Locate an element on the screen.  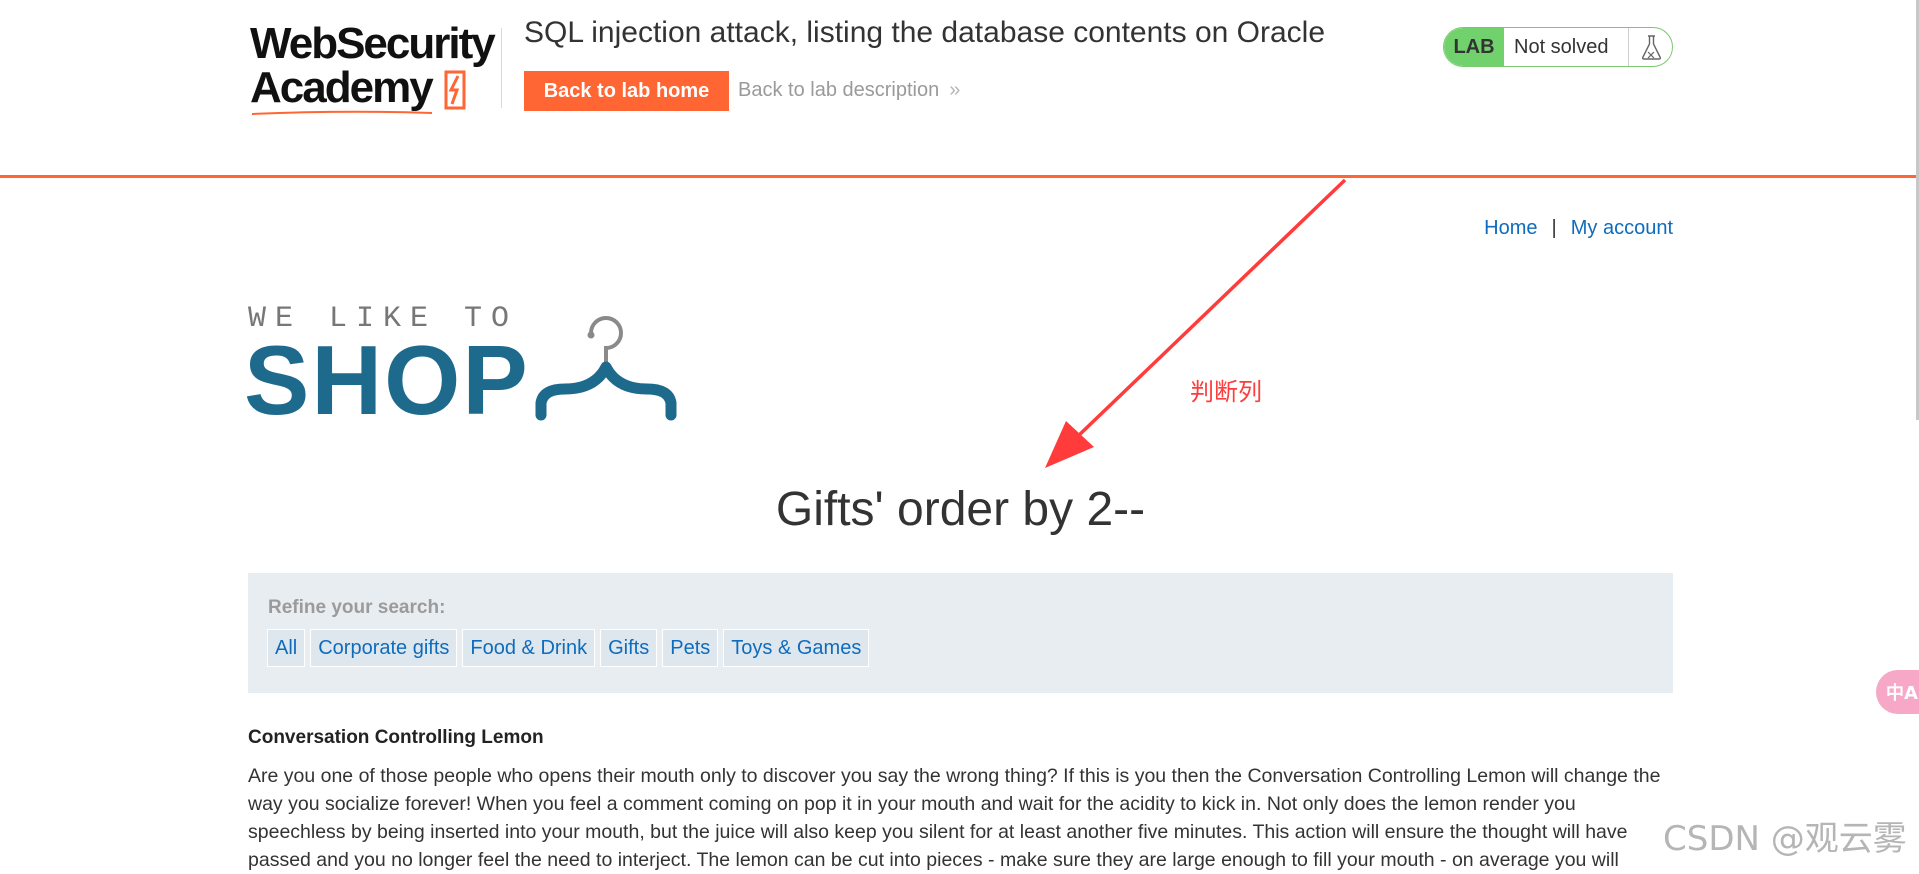
back-to-lab-description-label: Back to lab description is located at coordinates (839, 90).